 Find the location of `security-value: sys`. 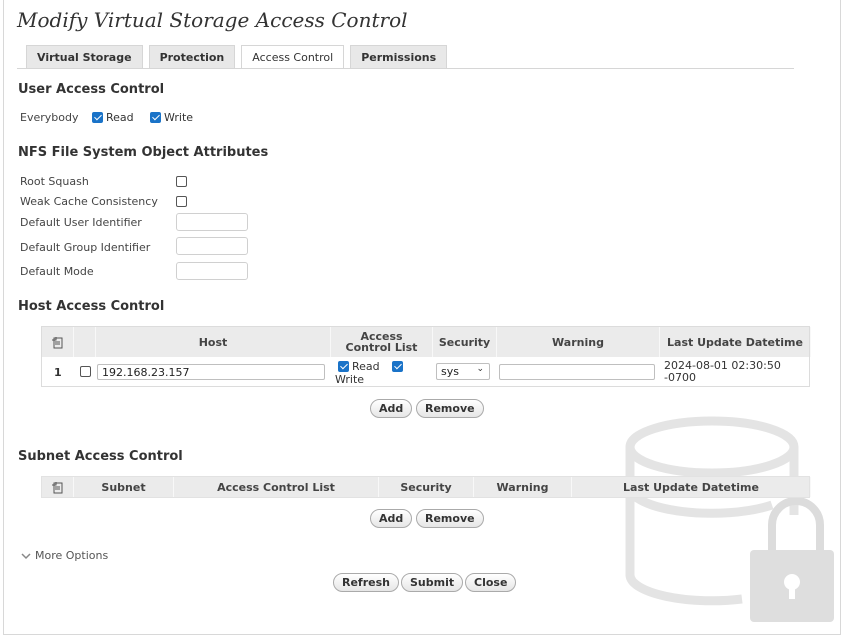

security-value: sys is located at coordinates (450, 371).